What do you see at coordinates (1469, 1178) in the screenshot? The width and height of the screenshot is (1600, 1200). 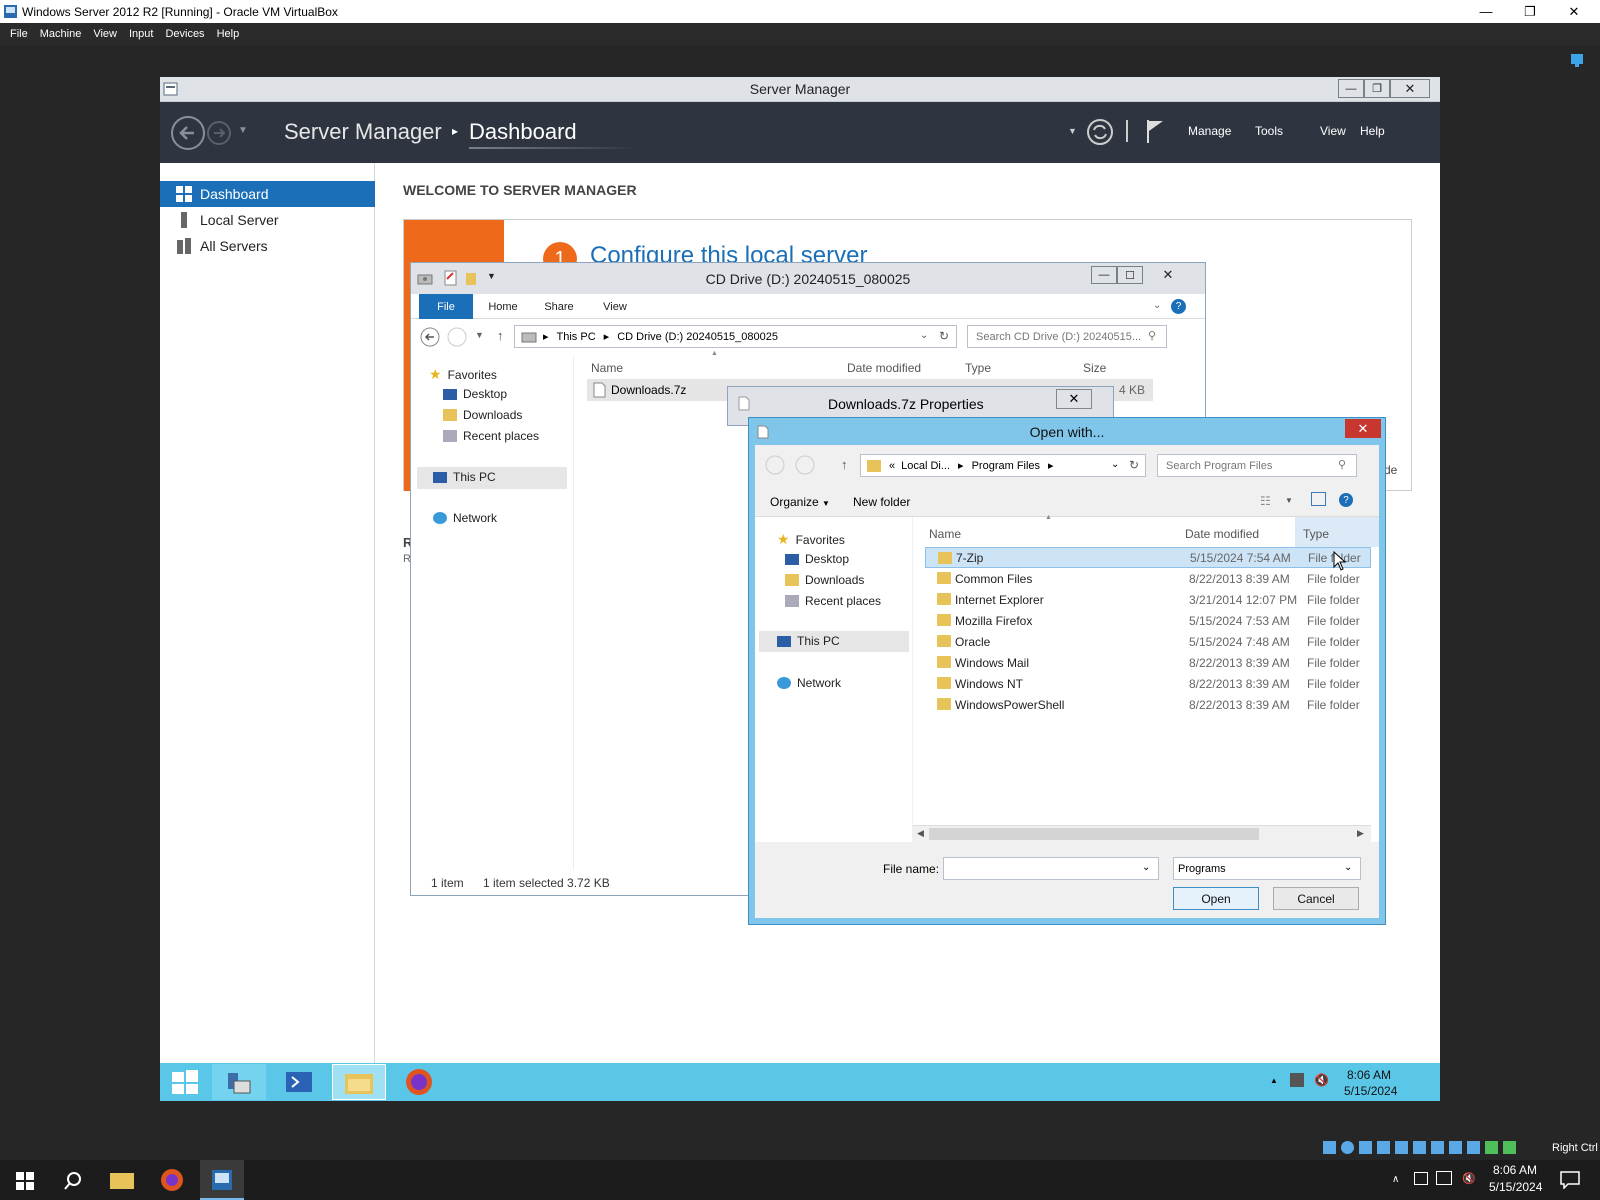 I see `volume-muted-icon: 🔇` at bounding box center [1469, 1178].